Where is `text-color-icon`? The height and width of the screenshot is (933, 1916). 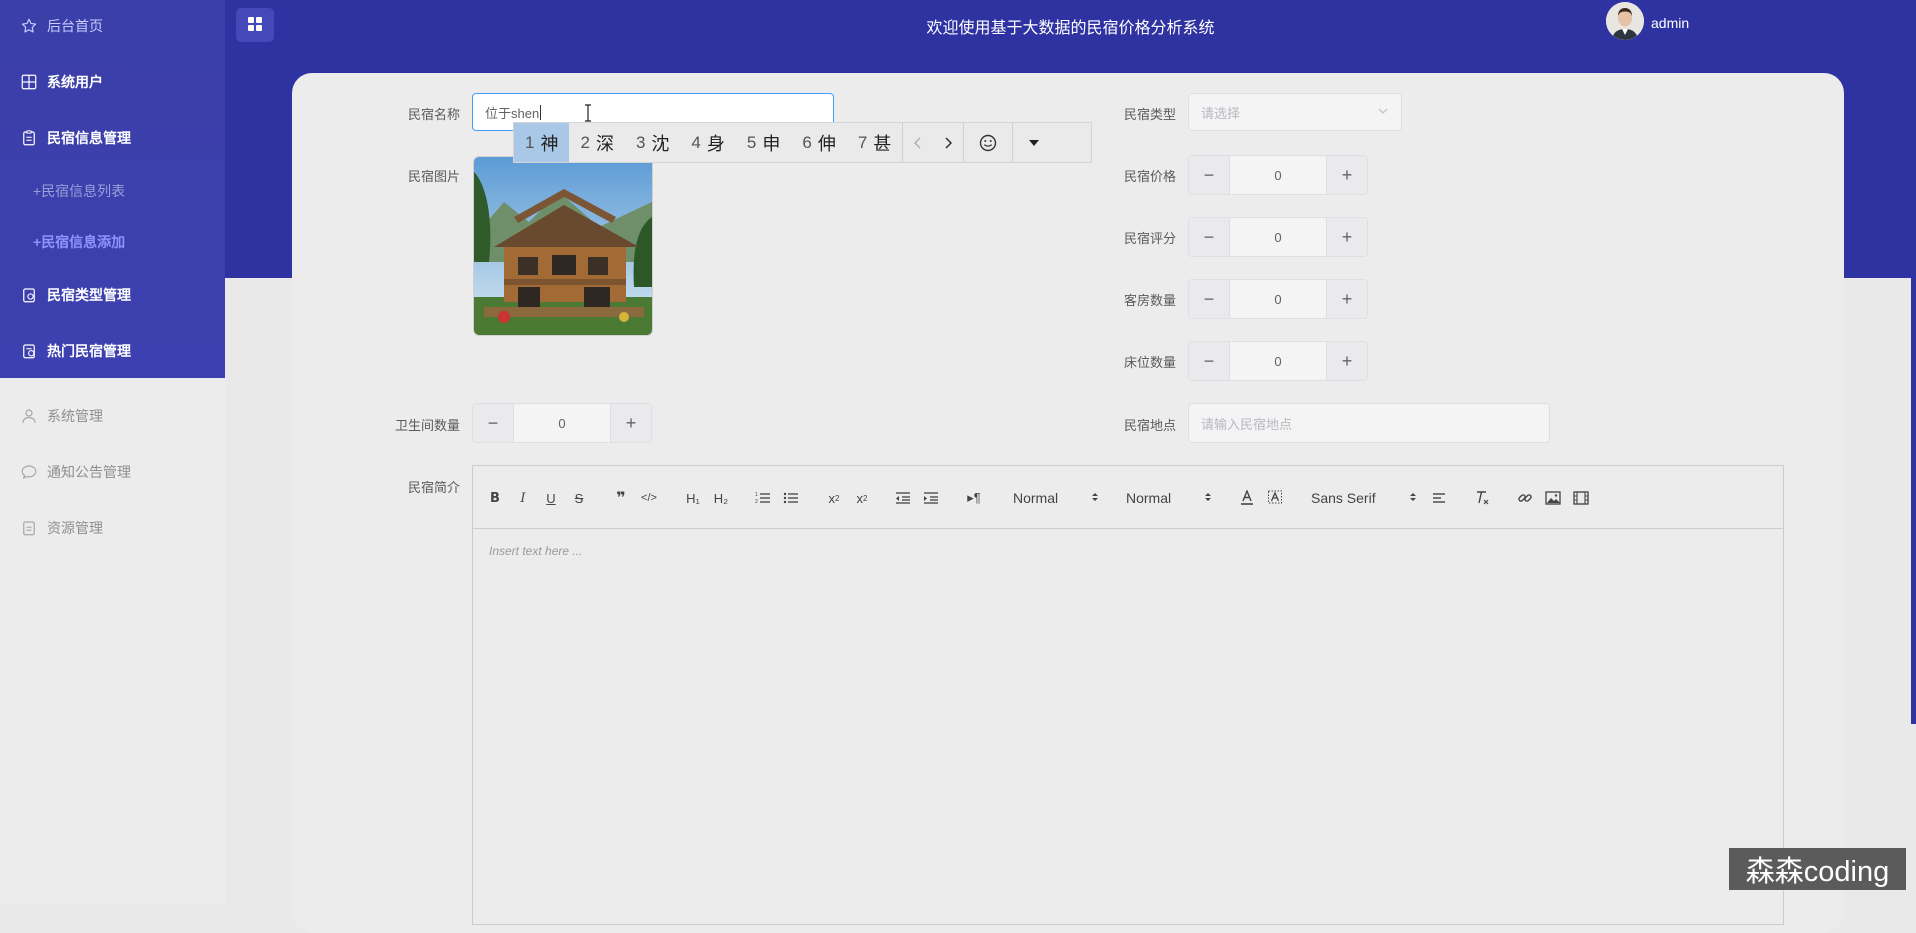
text-color-icon is located at coordinates (1247, 498).